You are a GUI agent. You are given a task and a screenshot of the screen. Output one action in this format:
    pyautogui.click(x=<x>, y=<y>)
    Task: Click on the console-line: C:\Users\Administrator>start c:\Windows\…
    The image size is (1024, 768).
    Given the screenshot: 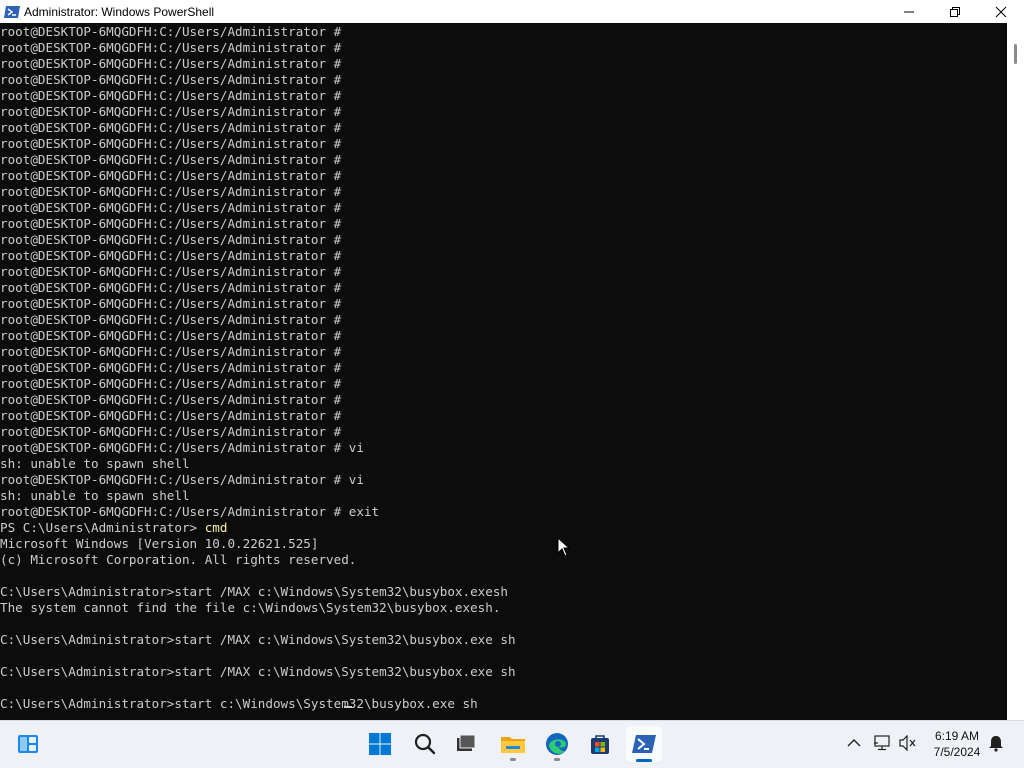 What is the action you would take?
    pyautogui.click(x=258, y=704)
    